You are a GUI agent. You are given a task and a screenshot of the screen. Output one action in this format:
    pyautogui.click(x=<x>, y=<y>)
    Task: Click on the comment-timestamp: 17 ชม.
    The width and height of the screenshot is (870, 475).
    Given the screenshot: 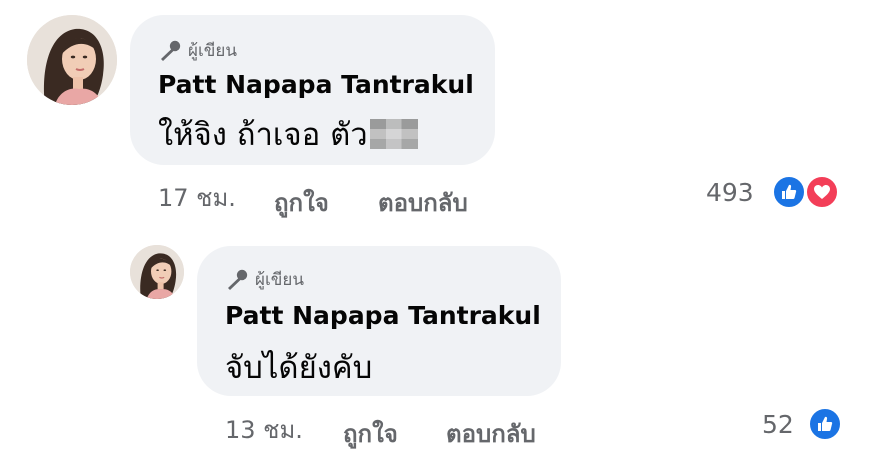 What is the action you would take?
    pyautogui.click(x=197, y=197)
    